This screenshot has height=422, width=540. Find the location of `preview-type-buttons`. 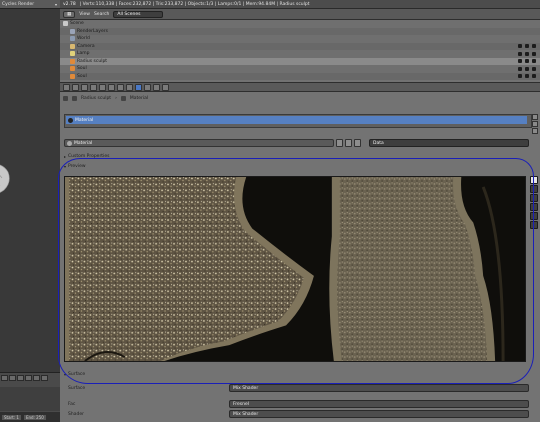

preview-type-buttons is located at coordinates (534, 202).